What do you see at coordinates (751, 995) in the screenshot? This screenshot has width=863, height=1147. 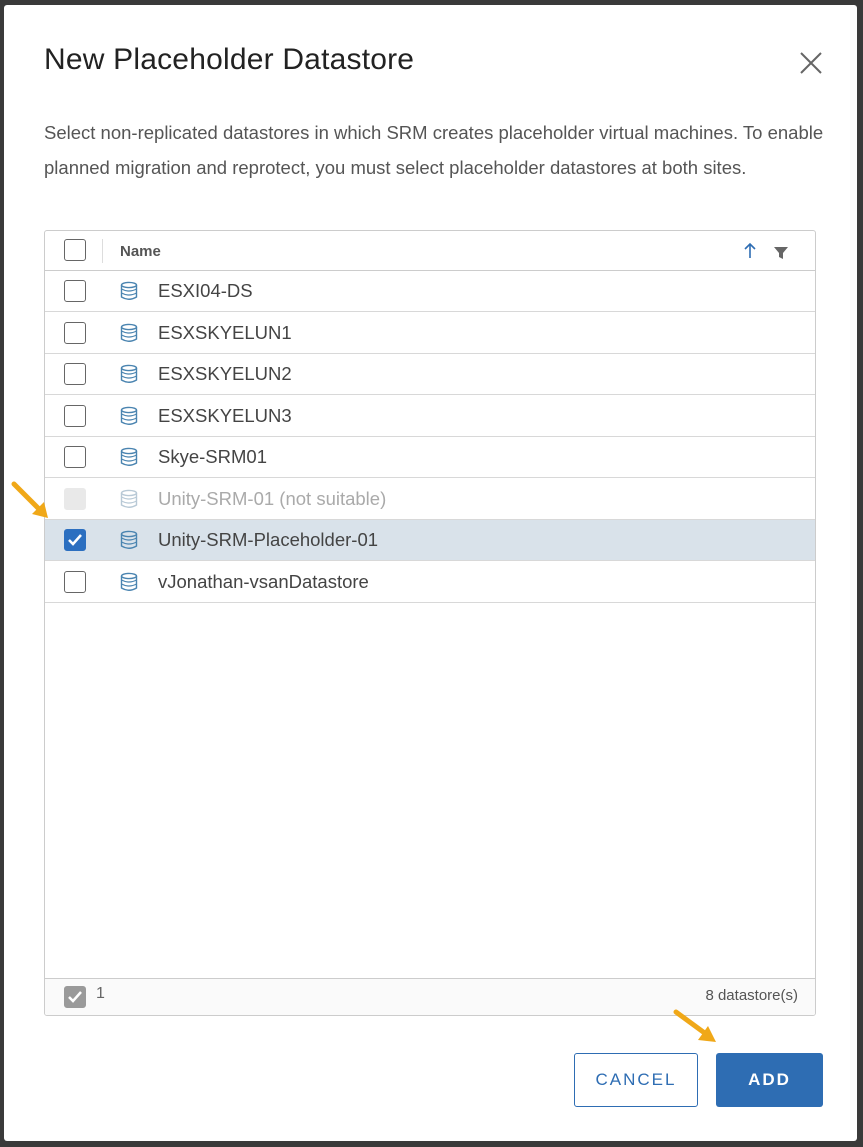 I see `datastore-total: 8 datastore(s)` at bounding box center [751, 995].